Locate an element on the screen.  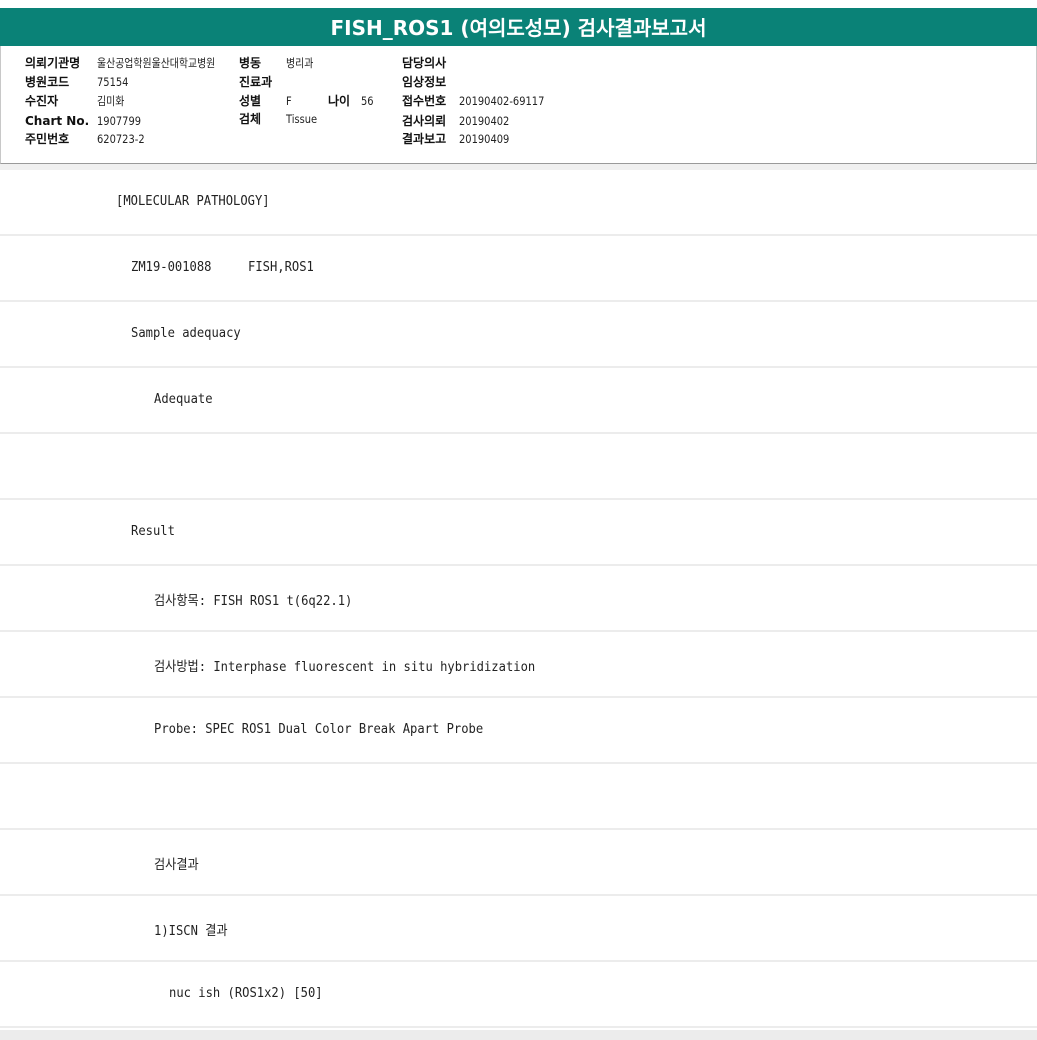
institution-label: 의뢰기관명 is located at coordinates (53, 63).